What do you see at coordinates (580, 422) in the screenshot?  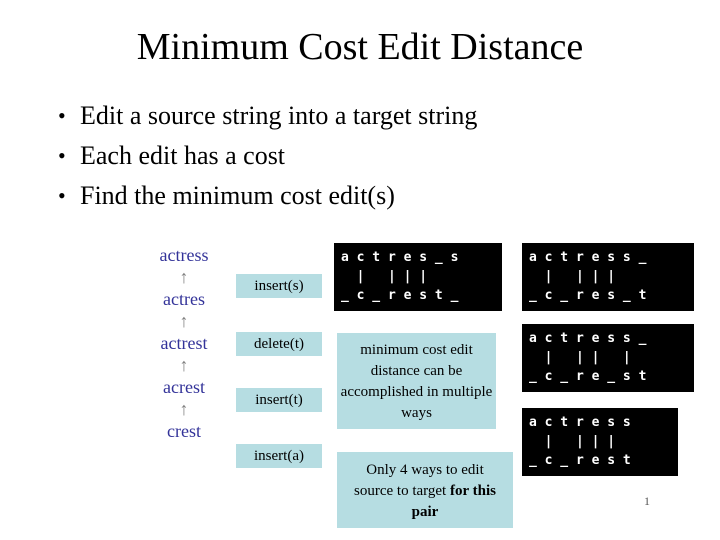 I see `alignment-source-row: a c t r e s s` at bounding box center [580, 422].